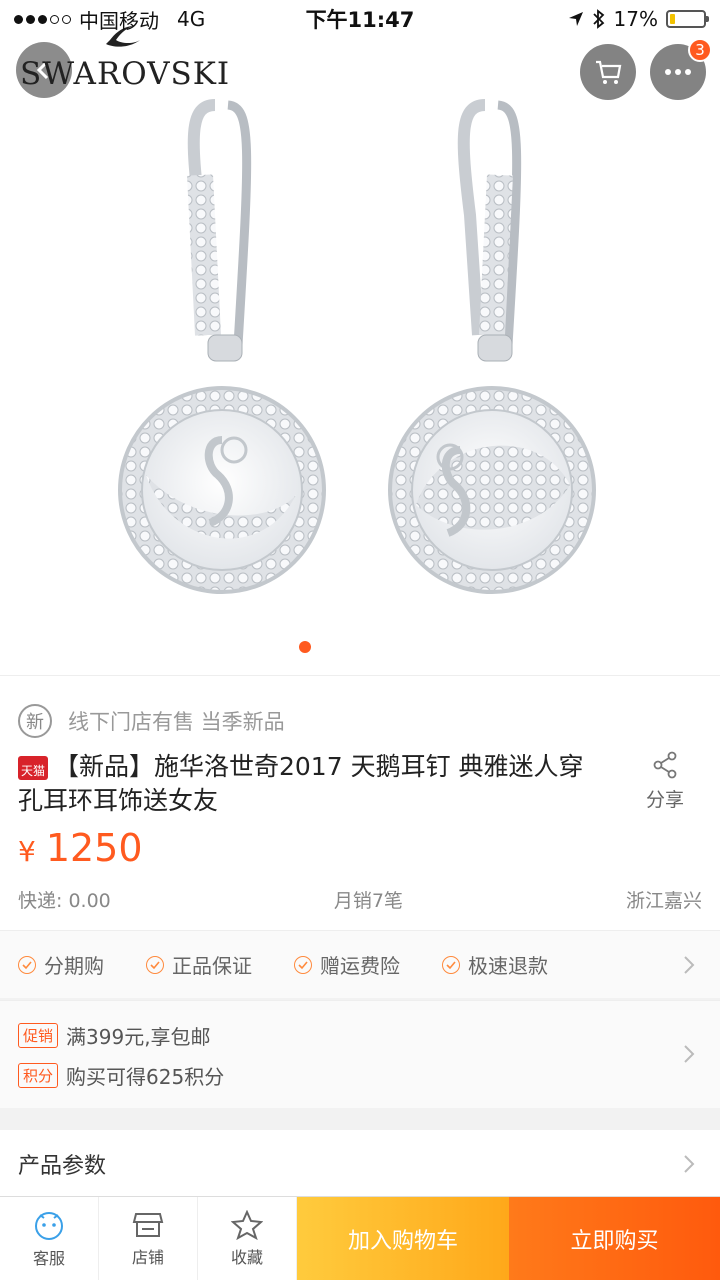 This screenshot has width=720, height=1280. I want to click on bottom-action-bar: 客服 店铺 收藏 加入购物车 立即购买, so click(360, 1238).